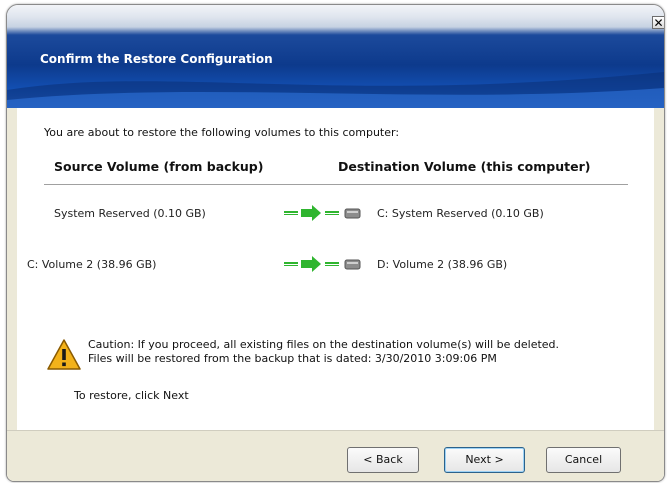 The width and height of the screenshot is (667, 483). Describe the element at coordinates (335, 90) in the screenshot. I see `header-wave-decoration` at that location.